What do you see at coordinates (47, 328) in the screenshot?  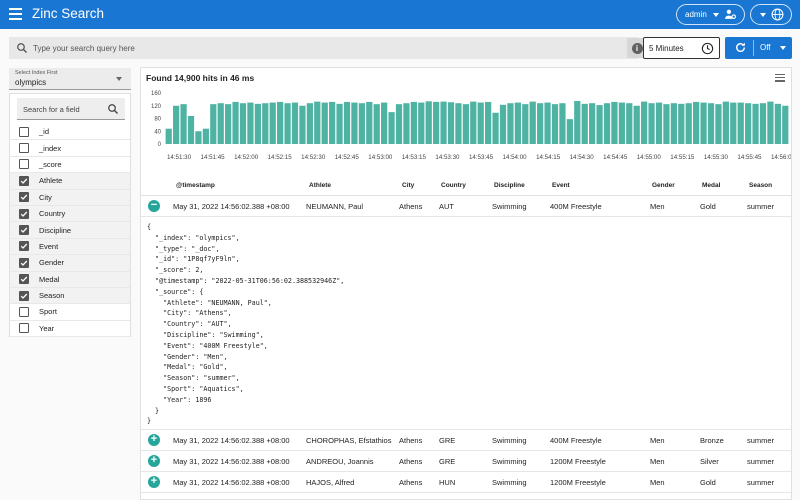 I see `field-name: Year` at bounding box center [47, 328].